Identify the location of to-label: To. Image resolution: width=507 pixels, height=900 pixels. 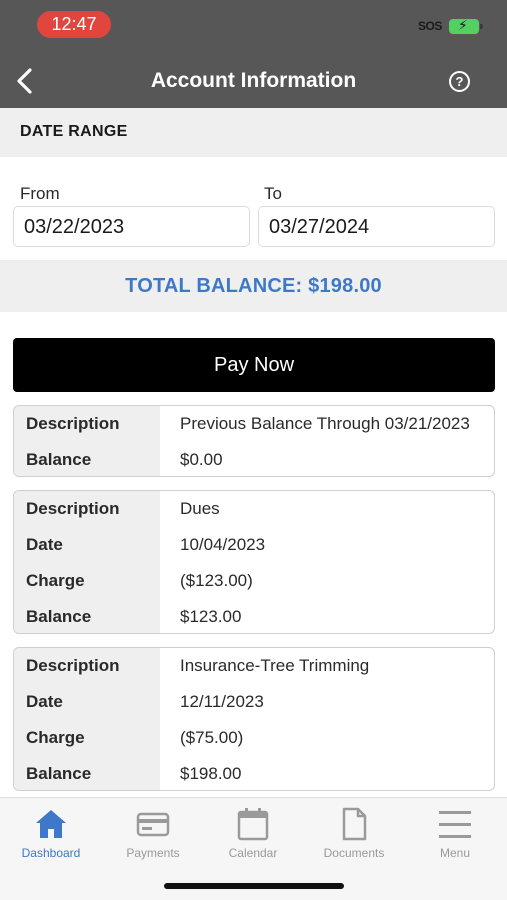
(273, 193).